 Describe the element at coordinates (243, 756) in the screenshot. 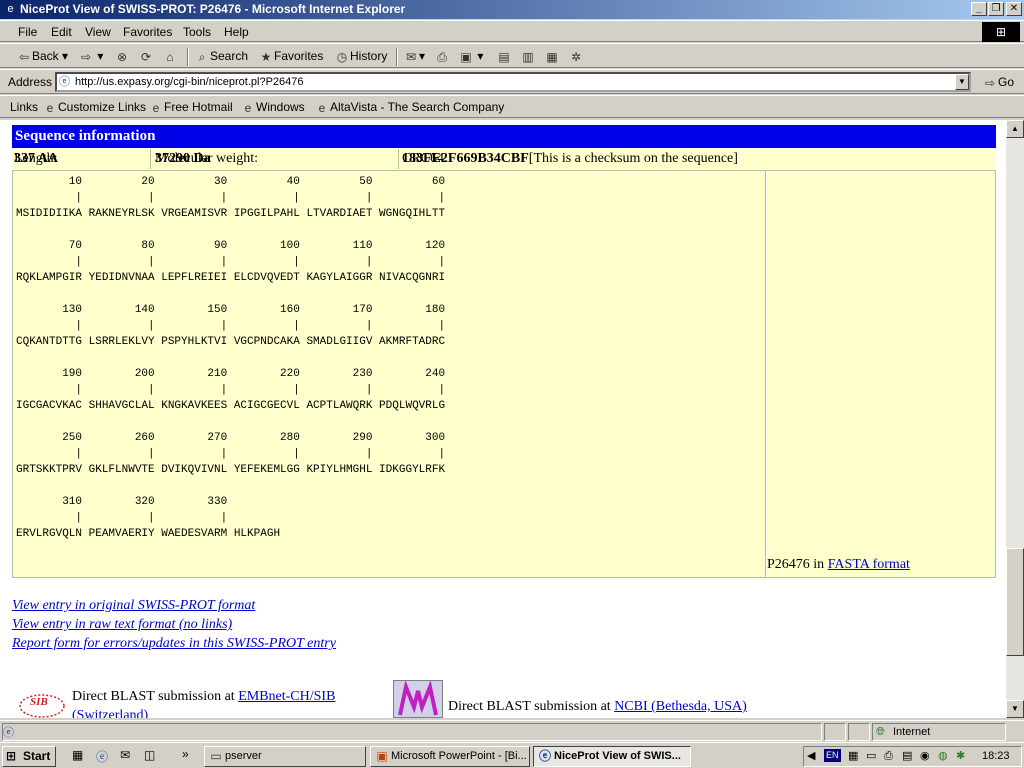

I see `task-label: pserver` at that location.